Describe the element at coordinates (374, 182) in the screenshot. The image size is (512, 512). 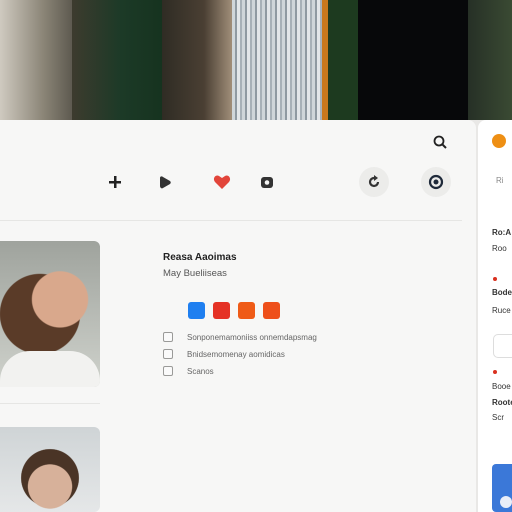
I see `refresh-icon` at that location.